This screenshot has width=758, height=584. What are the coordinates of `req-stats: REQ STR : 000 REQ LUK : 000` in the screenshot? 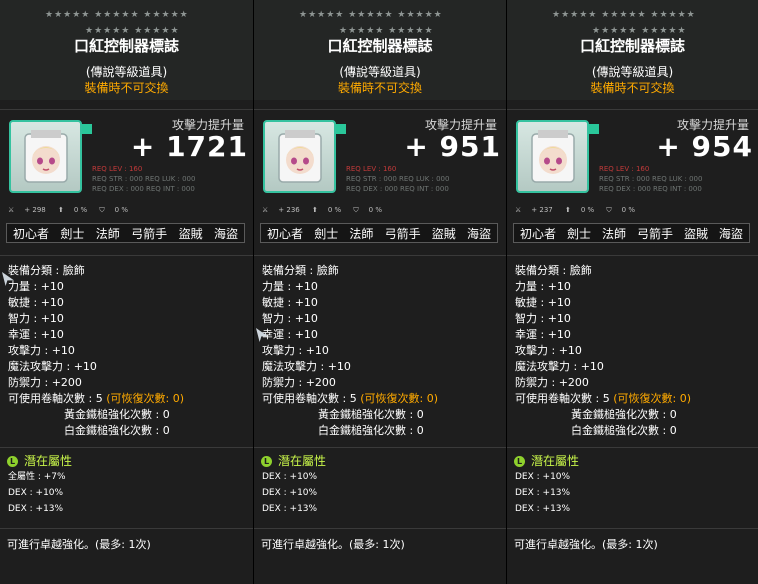 It's located at (144, 179).